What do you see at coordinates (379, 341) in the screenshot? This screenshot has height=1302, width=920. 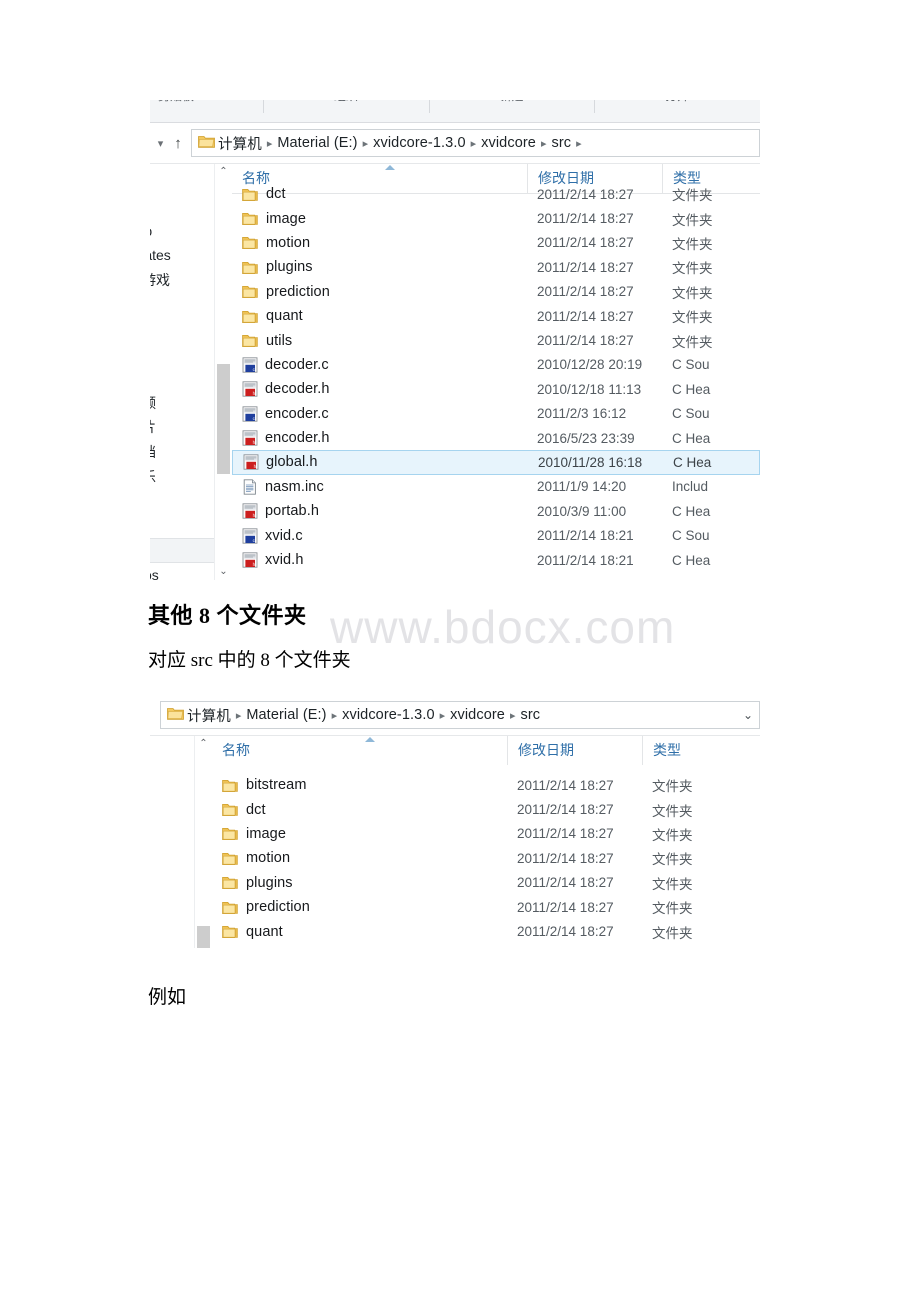 I see `cell-name: utils` at bounding box center [379, 341].